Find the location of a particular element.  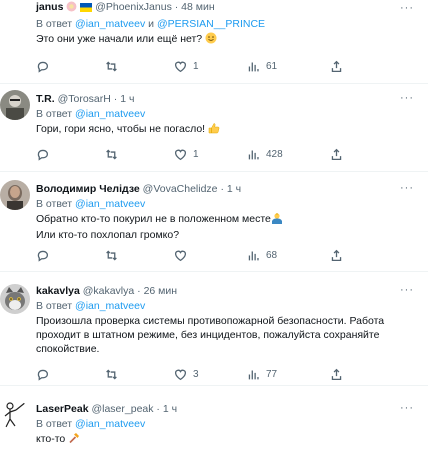

timestamp: 26 мин is located at coordinates (160, 291).